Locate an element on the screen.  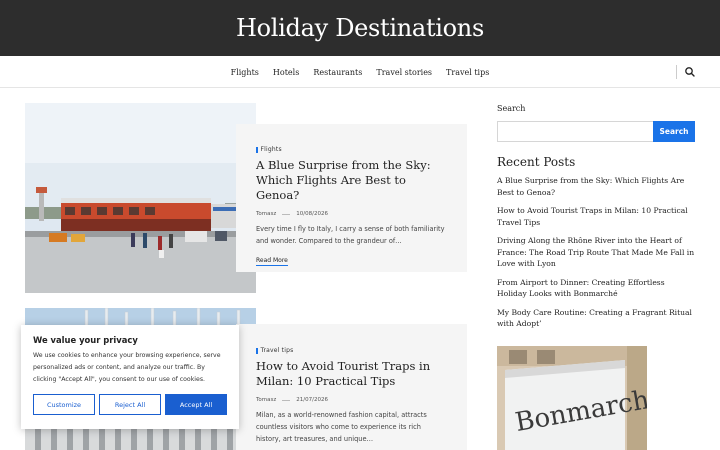
post-date: 10/08/2026 is located at coordinates (312, 214).